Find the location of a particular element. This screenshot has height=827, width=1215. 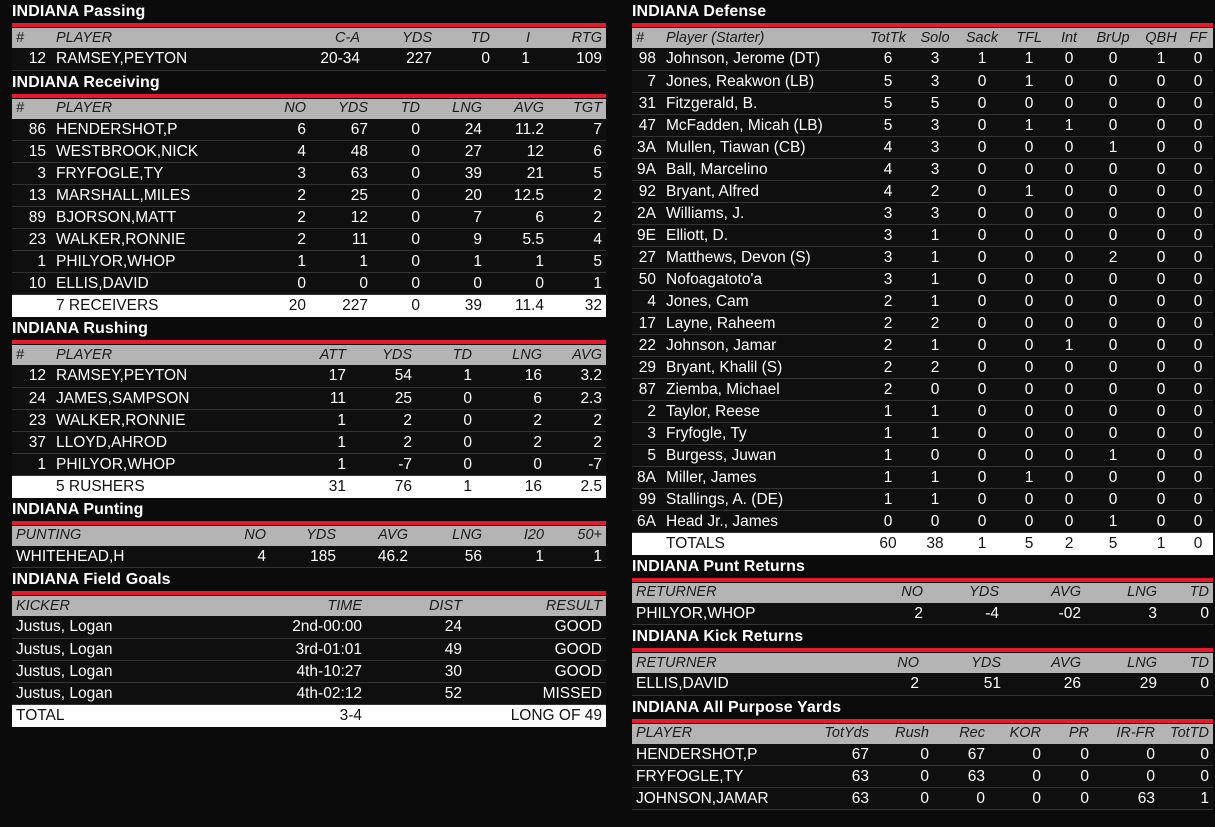

cell-yds: 51 is located at coordinates (964, 684).